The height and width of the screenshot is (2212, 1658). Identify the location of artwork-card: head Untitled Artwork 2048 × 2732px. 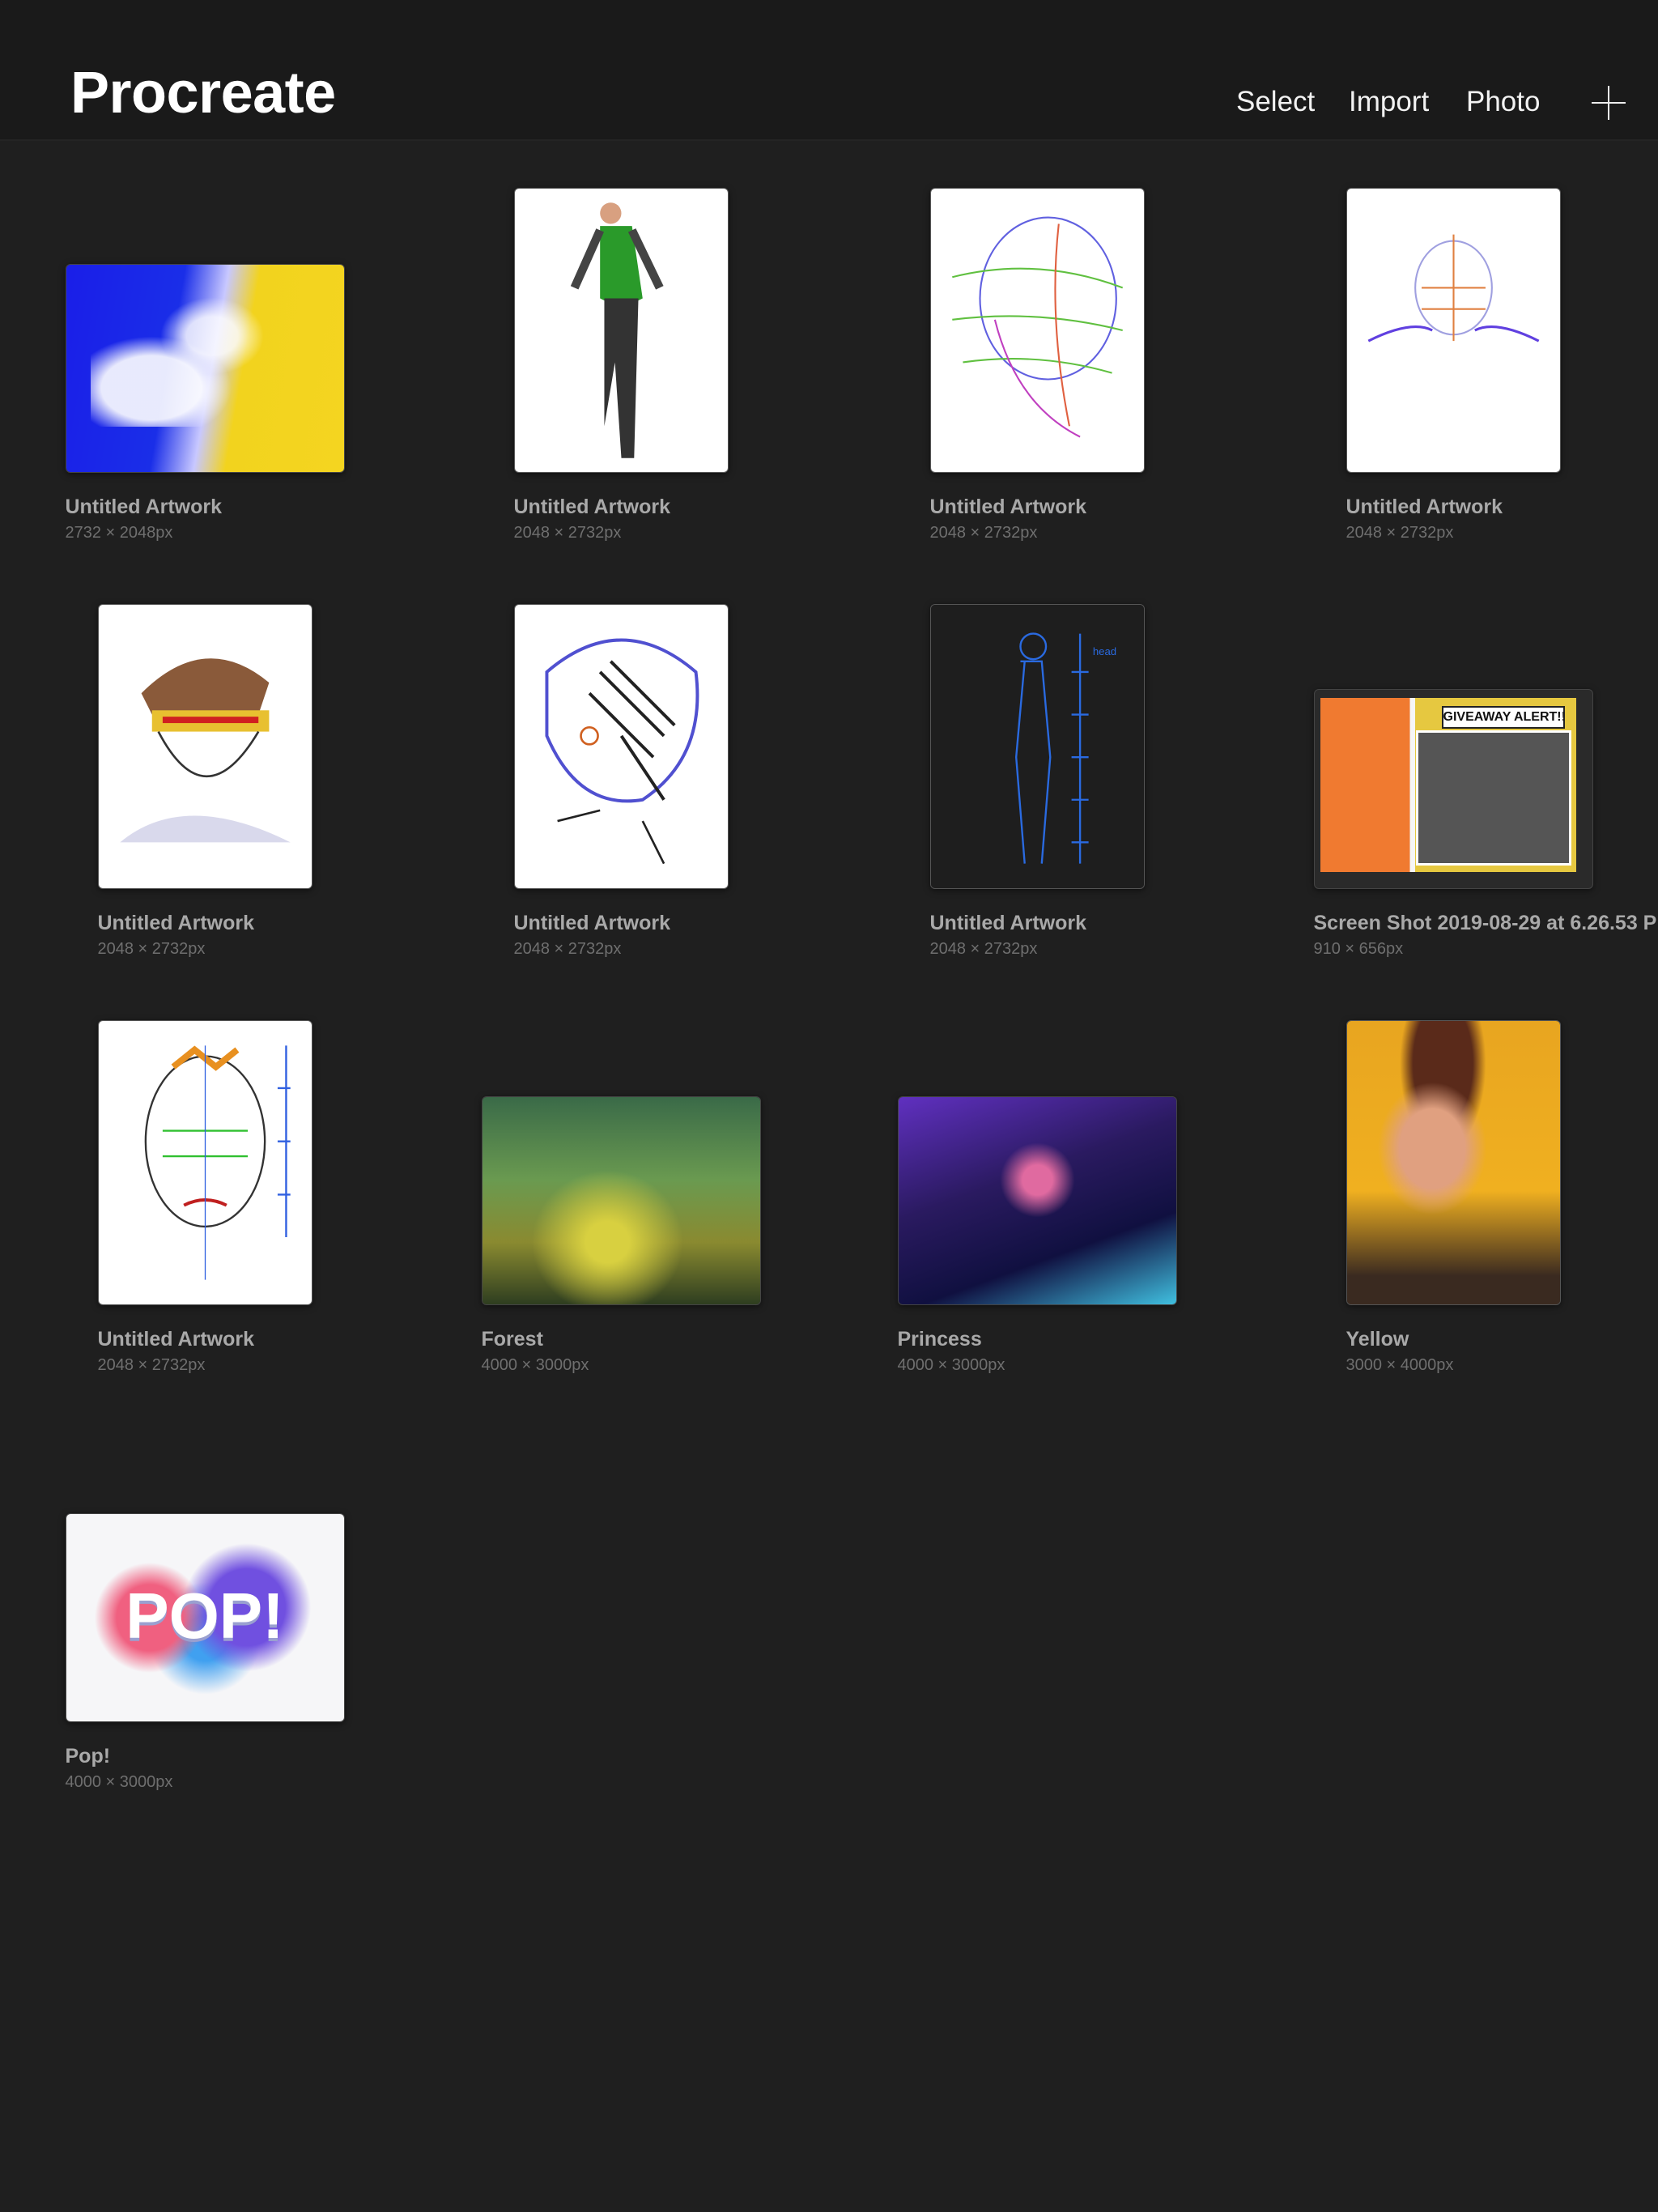
(1037, 716).